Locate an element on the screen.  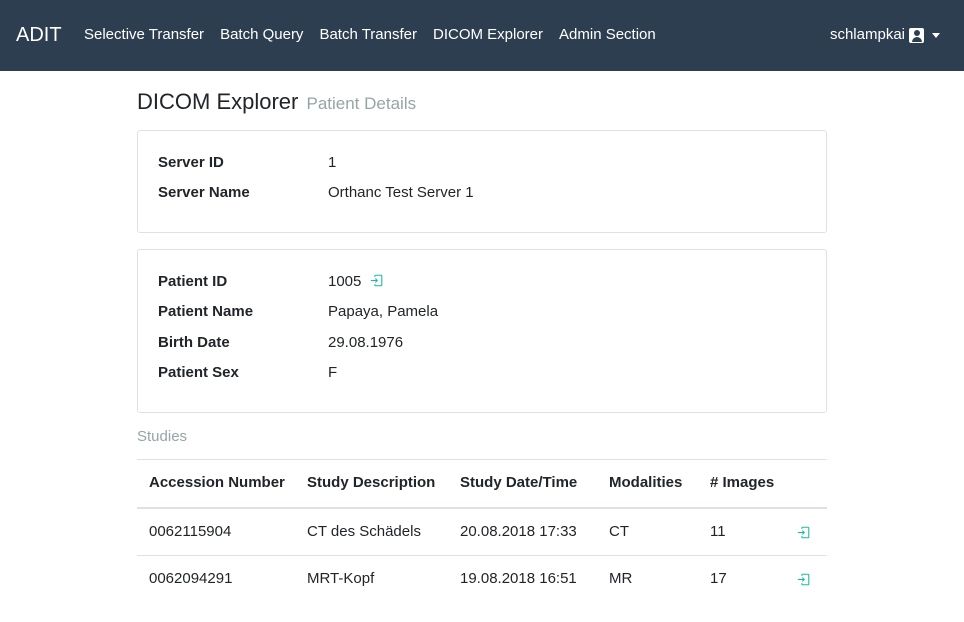
col-images: # Images is located at coordinates (742, 482).